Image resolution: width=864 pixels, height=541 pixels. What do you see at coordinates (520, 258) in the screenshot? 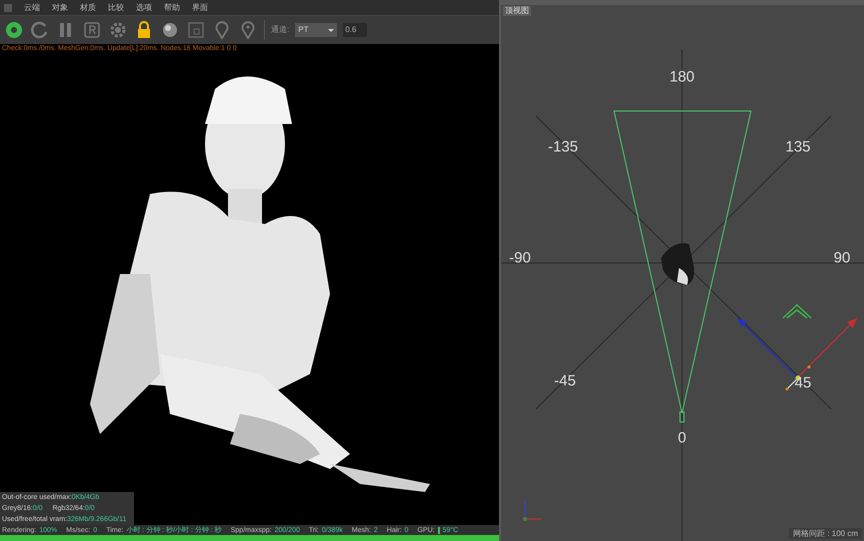
I see `angle-label: -90` at bounding box center [520, 258].